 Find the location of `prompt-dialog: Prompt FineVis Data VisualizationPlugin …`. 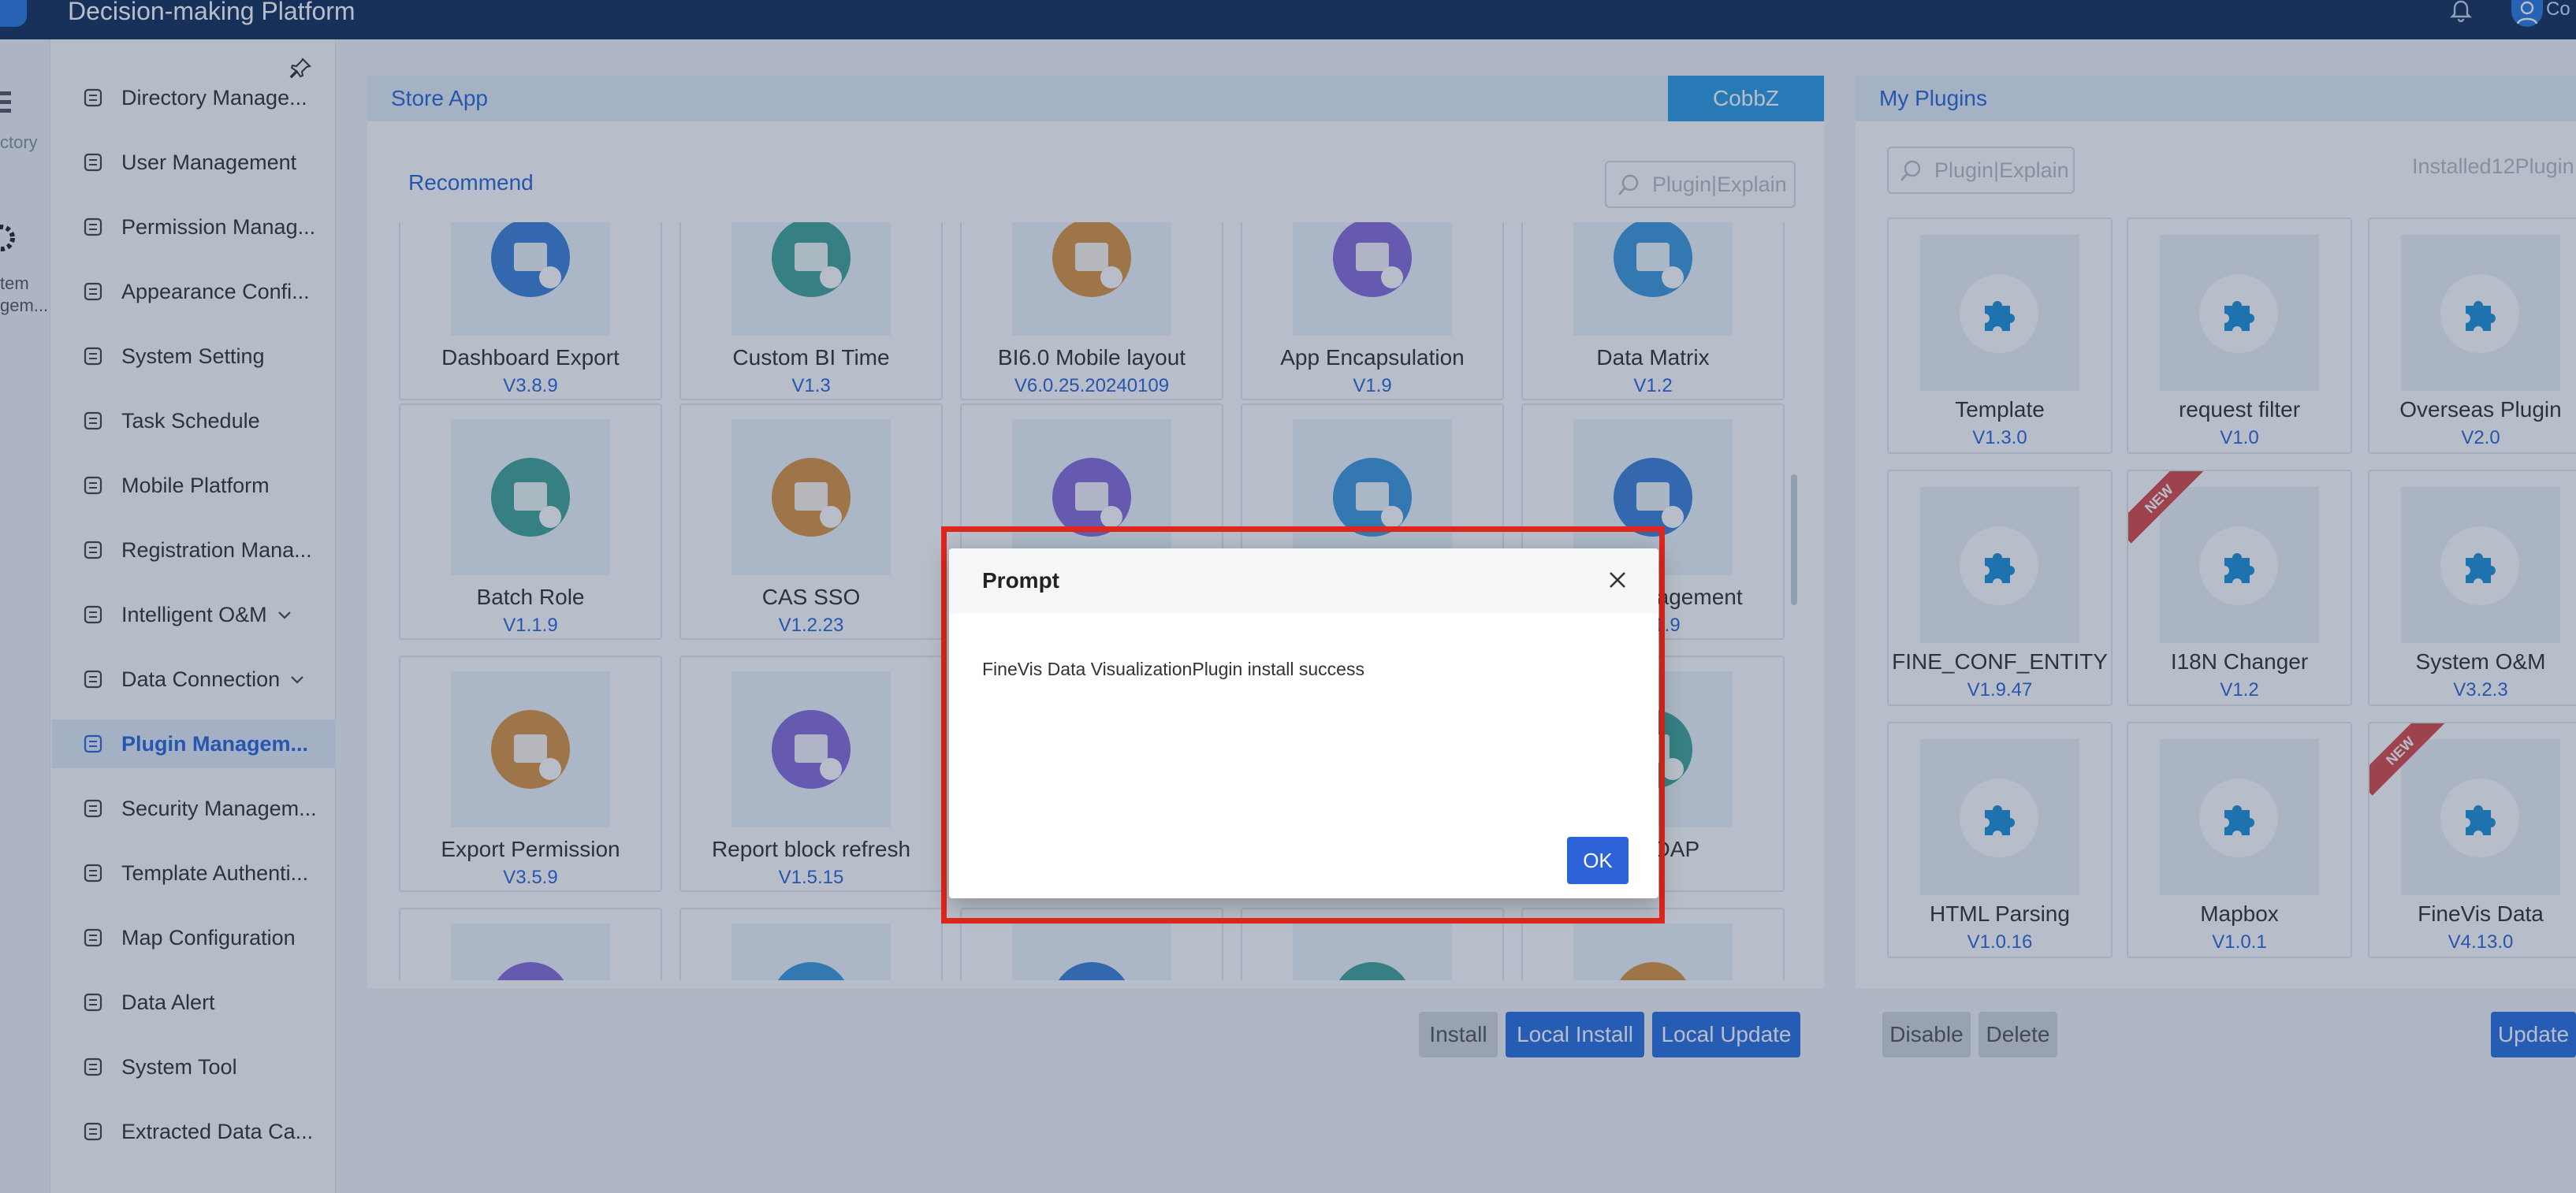

prompt-dialog: Prompt FineVis Data VisualizationPlugin … is located at coordinates (1303, 723).